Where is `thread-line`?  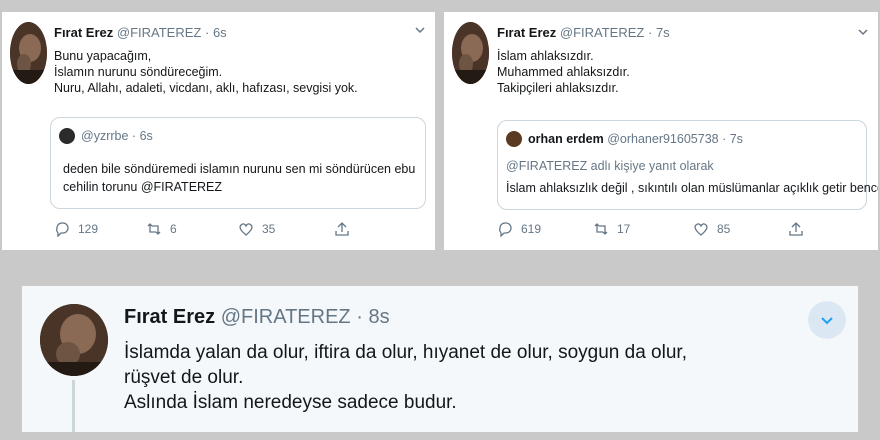 thread-line is located at coordinates (73, 406).